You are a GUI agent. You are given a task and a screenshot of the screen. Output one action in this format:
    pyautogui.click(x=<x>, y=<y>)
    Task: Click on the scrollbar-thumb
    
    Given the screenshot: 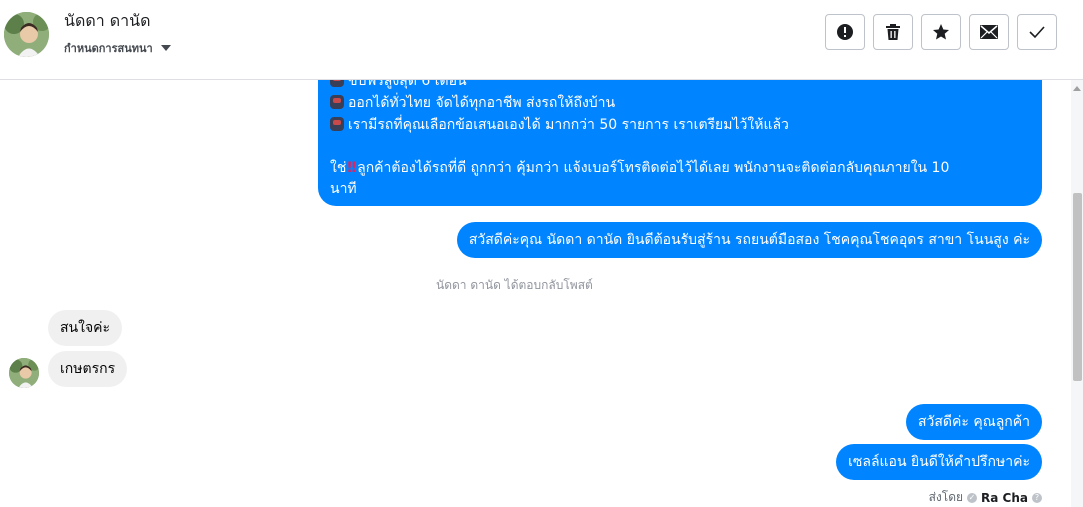 What is the action you would take?
    pyautogui.click(x=1077, y=287)
    